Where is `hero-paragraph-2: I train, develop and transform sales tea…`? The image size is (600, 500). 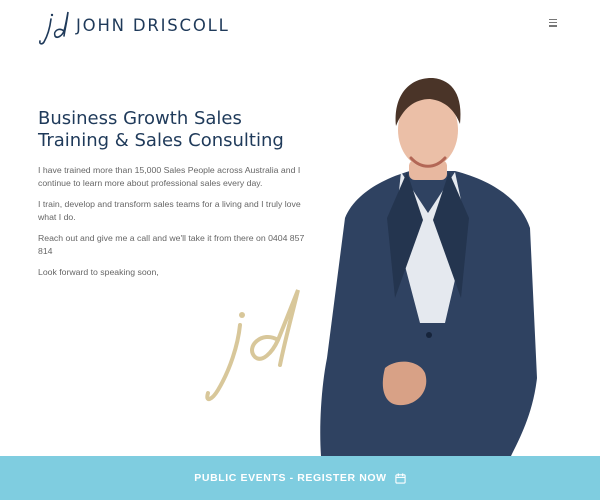
hero-paragraph-2: I train, develop and transform sales tea… is located at coordinates (169, 210).